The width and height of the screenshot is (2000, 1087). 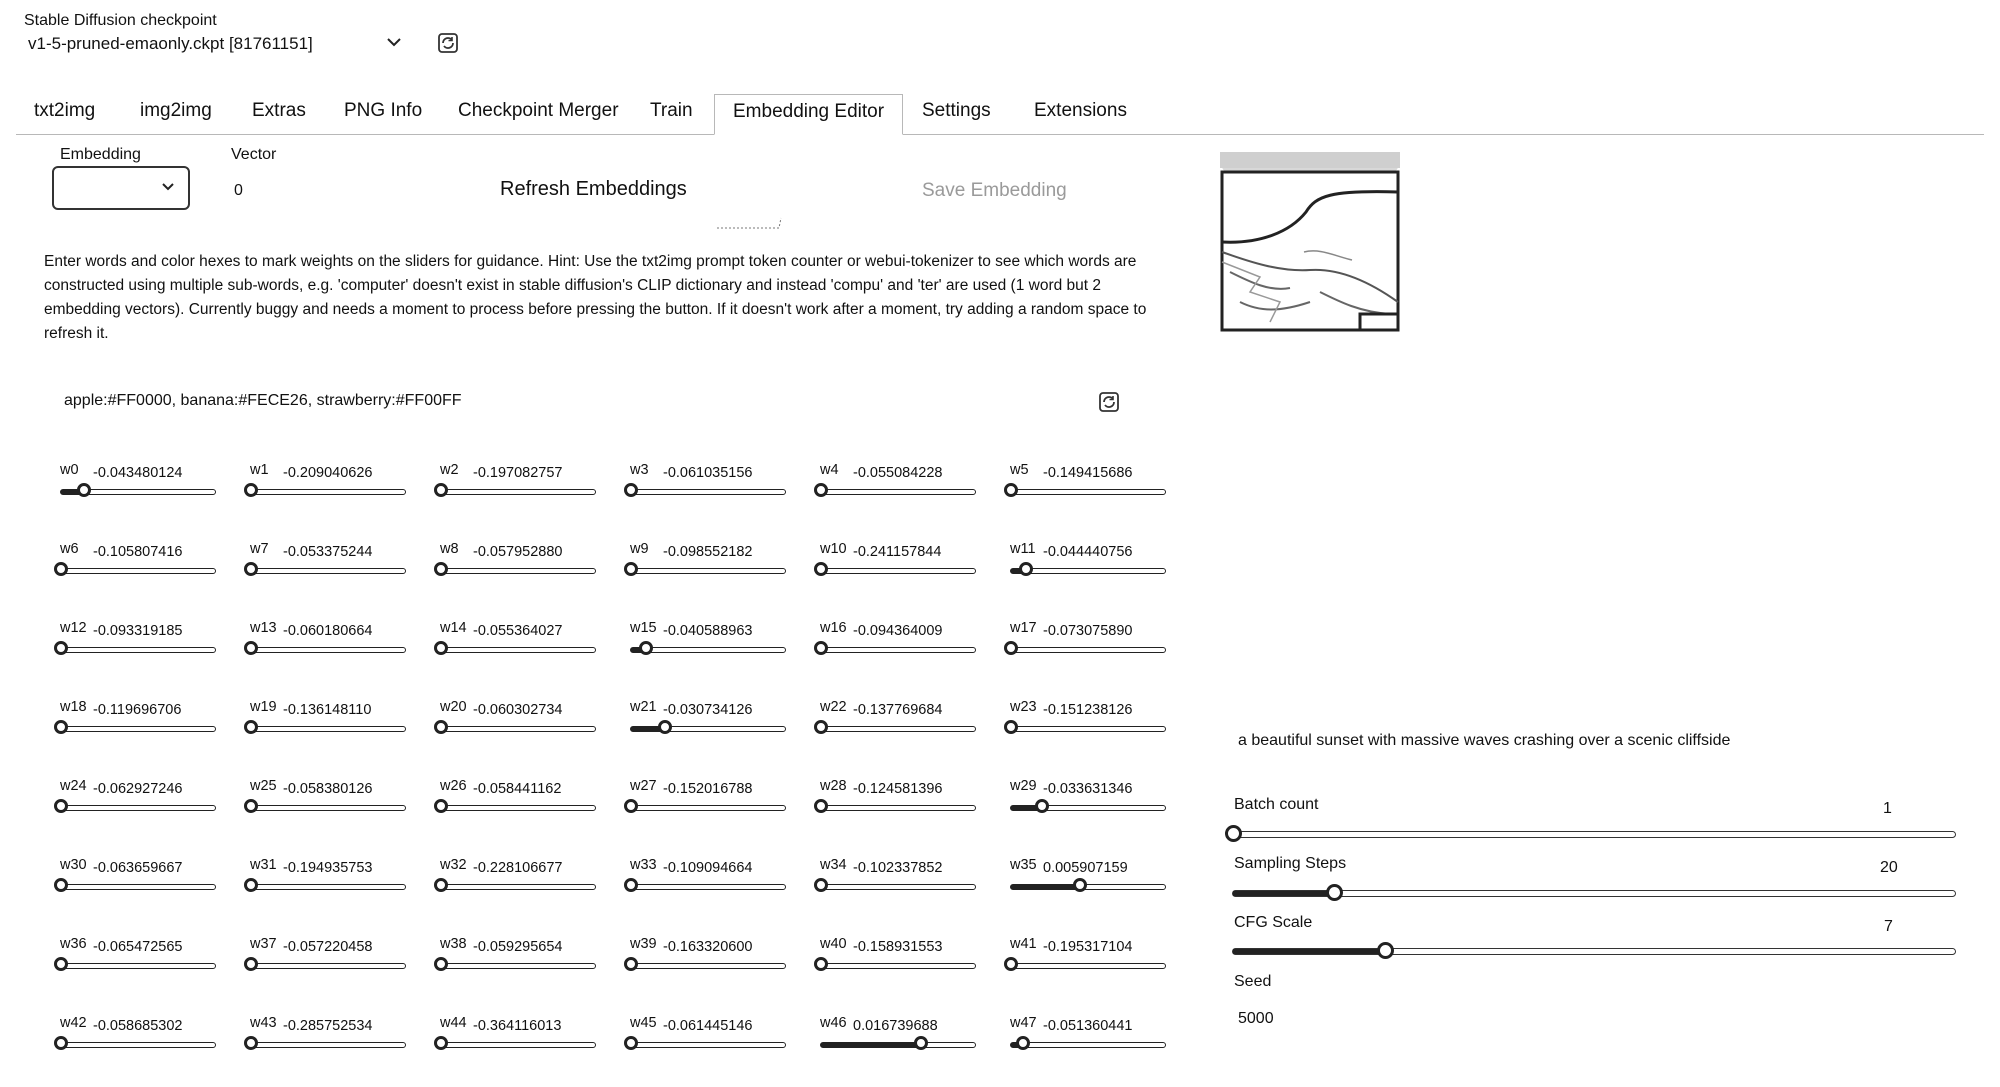 I want to click on weight-value-input: -0.073075890, so click(x=1103, y=631).